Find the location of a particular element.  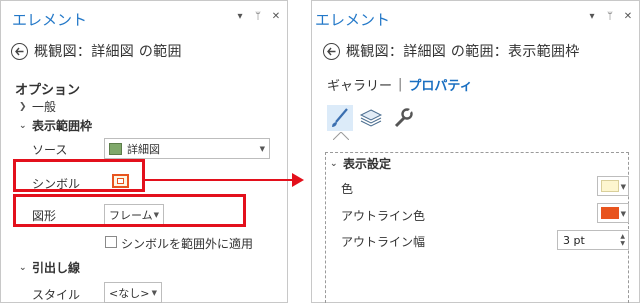

left-breadcrumb-row: 概観図：詳細図 の範囲 is located at coordinates (96, 51).